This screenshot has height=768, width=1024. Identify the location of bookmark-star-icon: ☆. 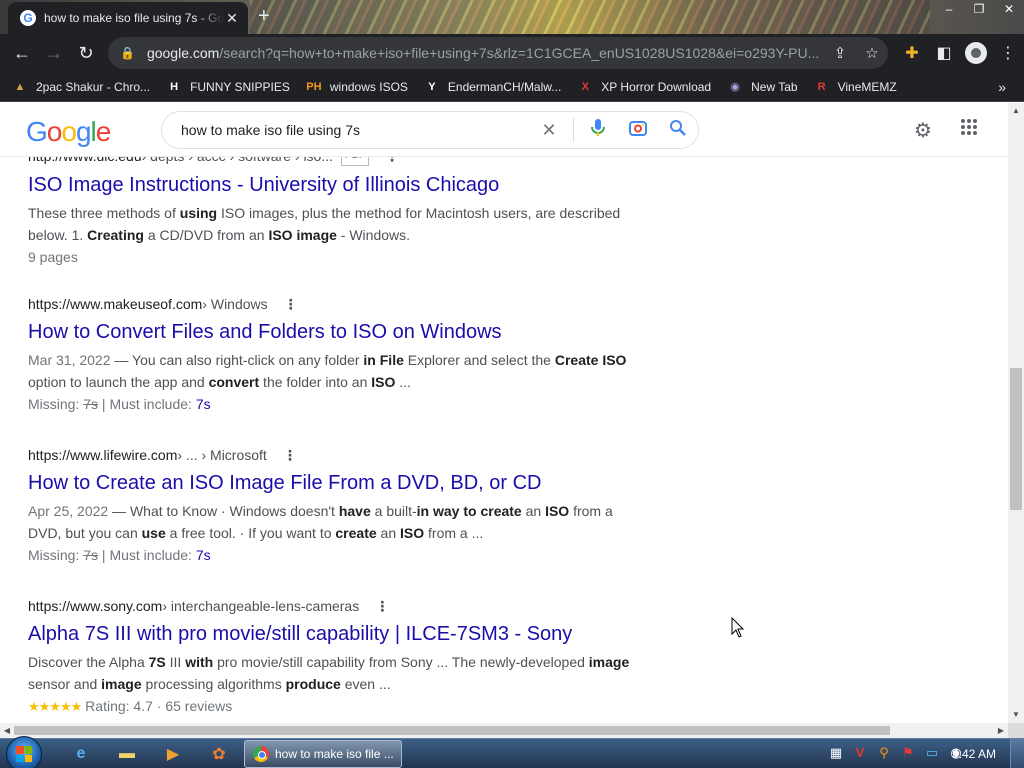
(872, 53).